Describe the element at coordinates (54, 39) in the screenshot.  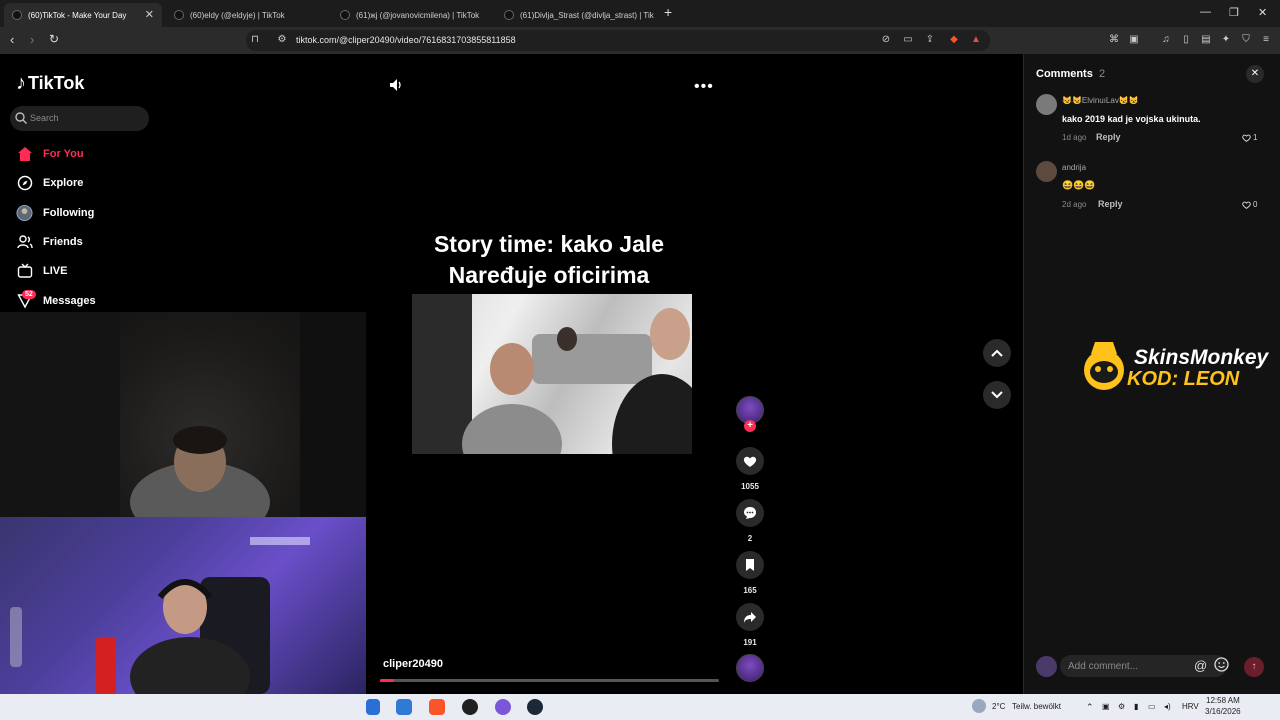
I see `reload-icon: ↻` at that location.